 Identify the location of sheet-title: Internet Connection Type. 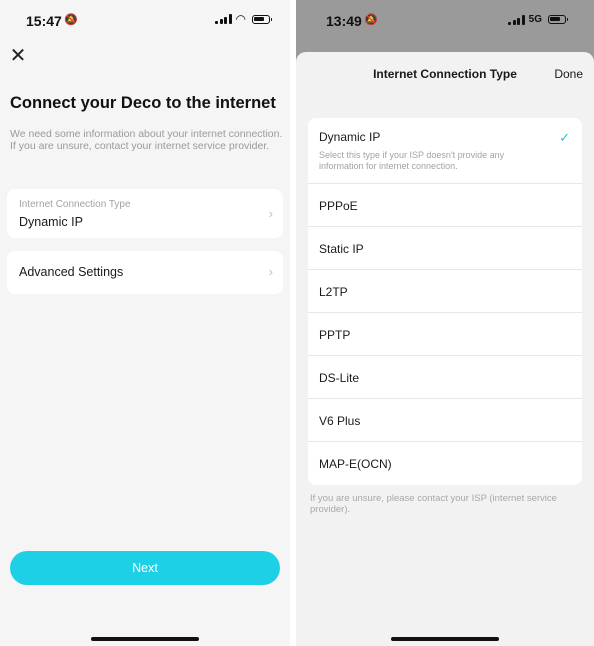
(445, 74).